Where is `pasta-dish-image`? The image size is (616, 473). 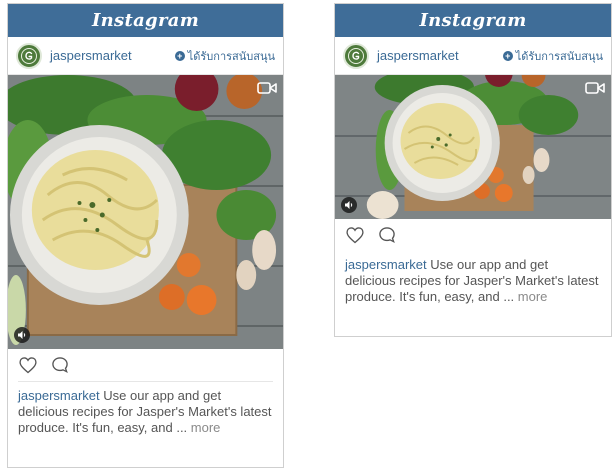 pasta-dish-image is located at coordinates (473, 147).